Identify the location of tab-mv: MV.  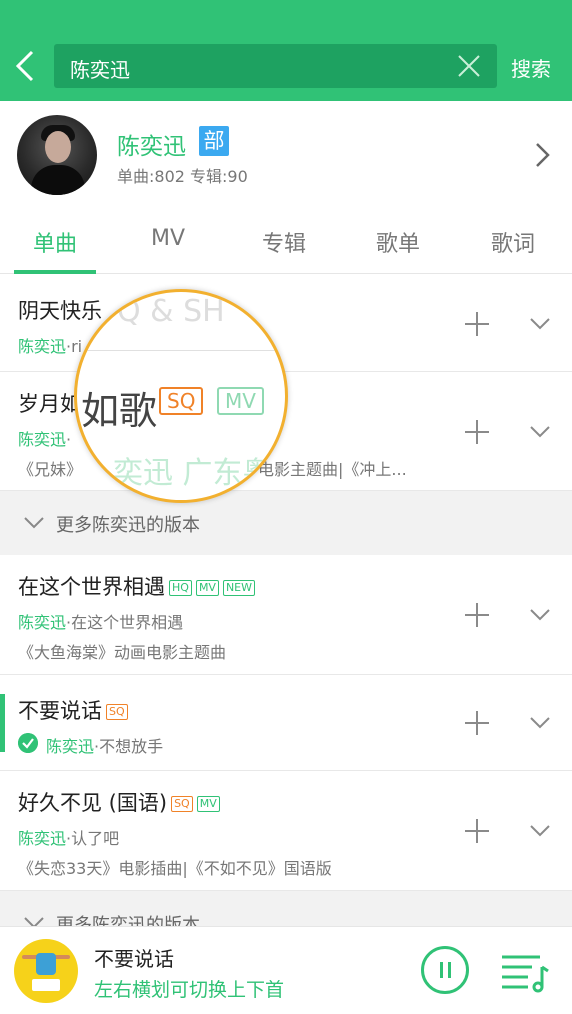
(168, 238).